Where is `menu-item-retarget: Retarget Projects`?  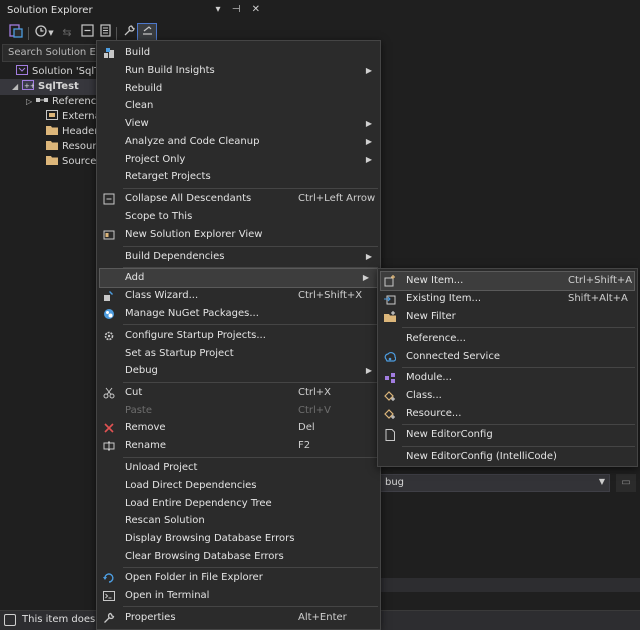 menu-item-retarget: Retarget Projects is located at coordinates (238, 177).